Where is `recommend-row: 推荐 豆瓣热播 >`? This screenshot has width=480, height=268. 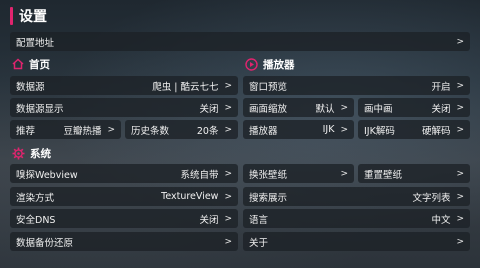
recommend-row: 推荐 豆瓣热播 > is located at coordinates (65, 129).